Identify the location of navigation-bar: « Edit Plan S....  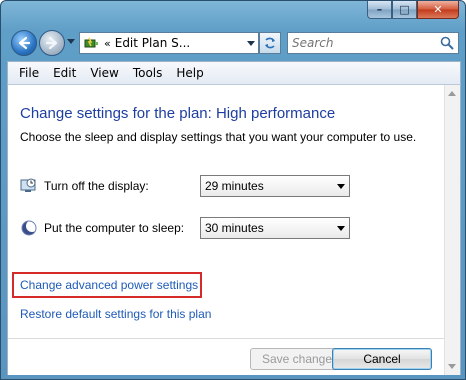
(234, 43).